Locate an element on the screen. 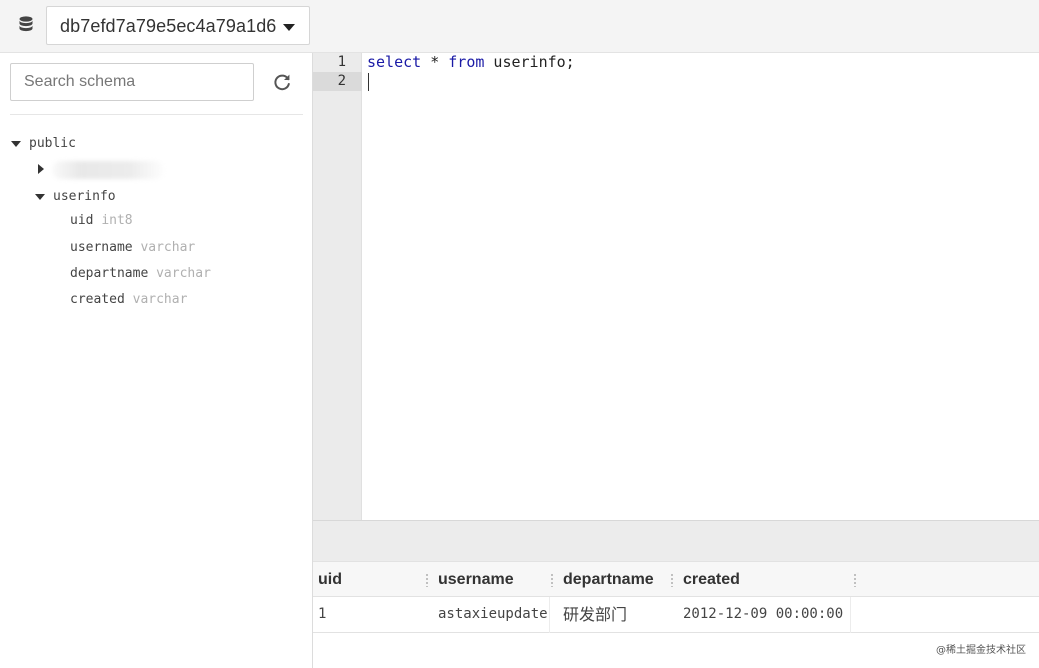 This screenshot has width=1039, height=668. table-row: 1 astaxieupdate 研发部门 2012-12-09 00:00:00 is located at coordinates (676, 615).